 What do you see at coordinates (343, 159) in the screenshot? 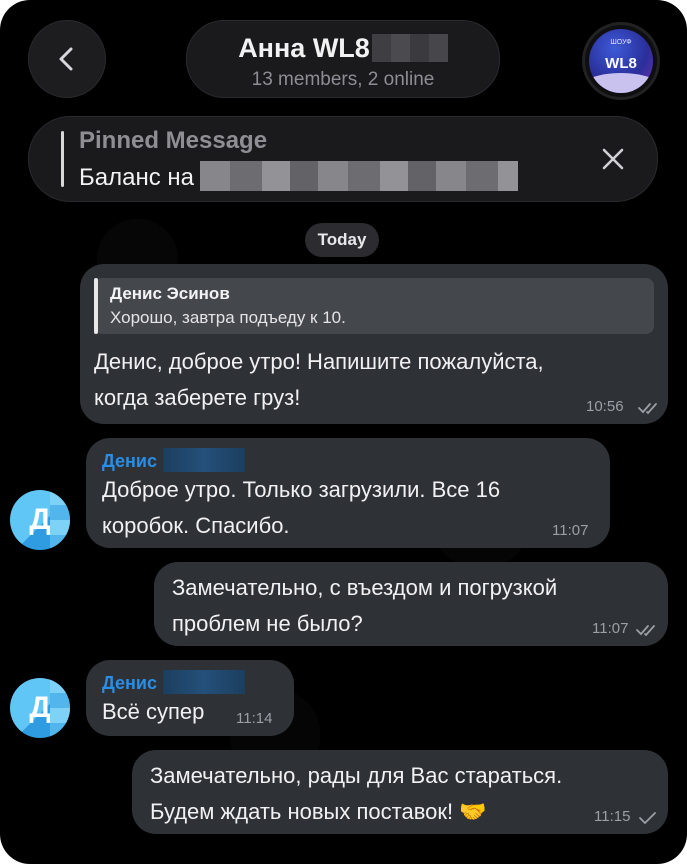
I see `pinned-message-bar: Pinned Message Баланс на` at bounding box center [343, 159].